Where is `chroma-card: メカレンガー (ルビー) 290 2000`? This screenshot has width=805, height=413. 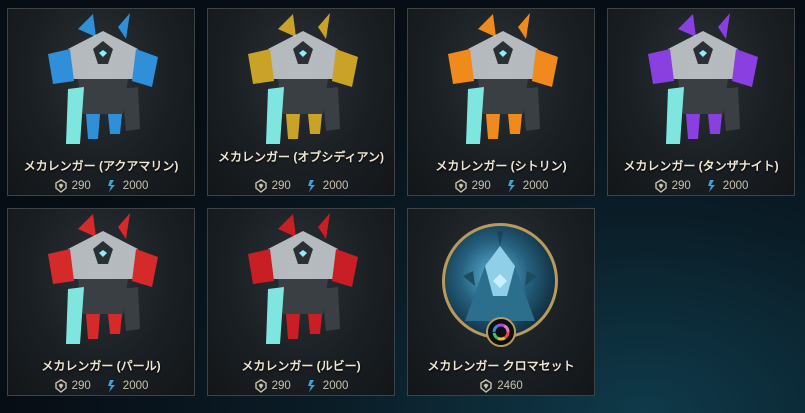 chroma-card: メカレンガー (ルビー) 290 2000 is located at coordinates (301, 302).